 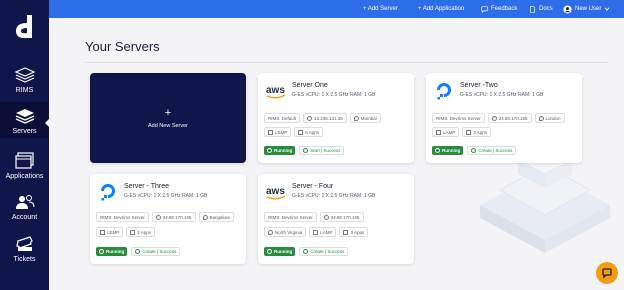 I want to click on location-tag: Mumbai, so click(x=365, y=118).